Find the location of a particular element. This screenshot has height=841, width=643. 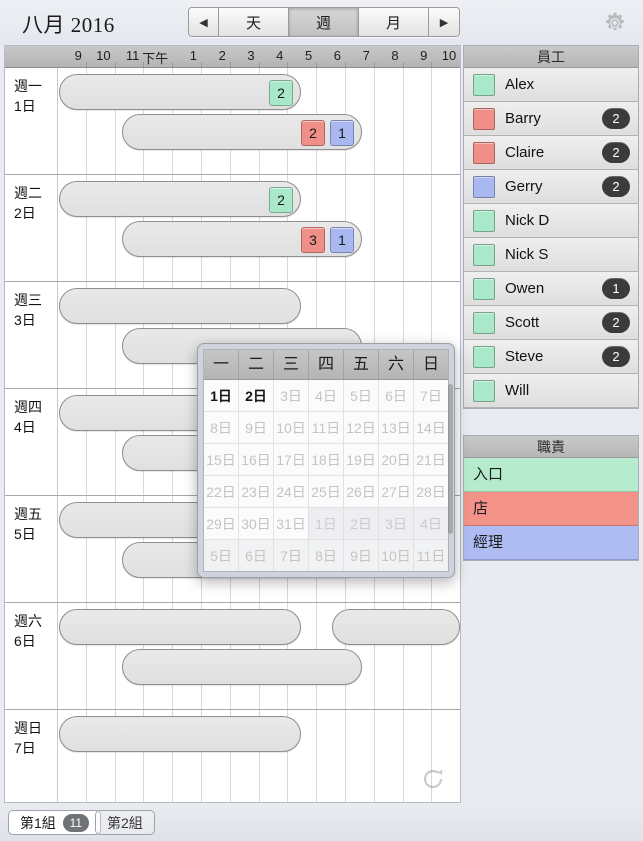

date-cell: 21日 is located at coordinates (431, 459).